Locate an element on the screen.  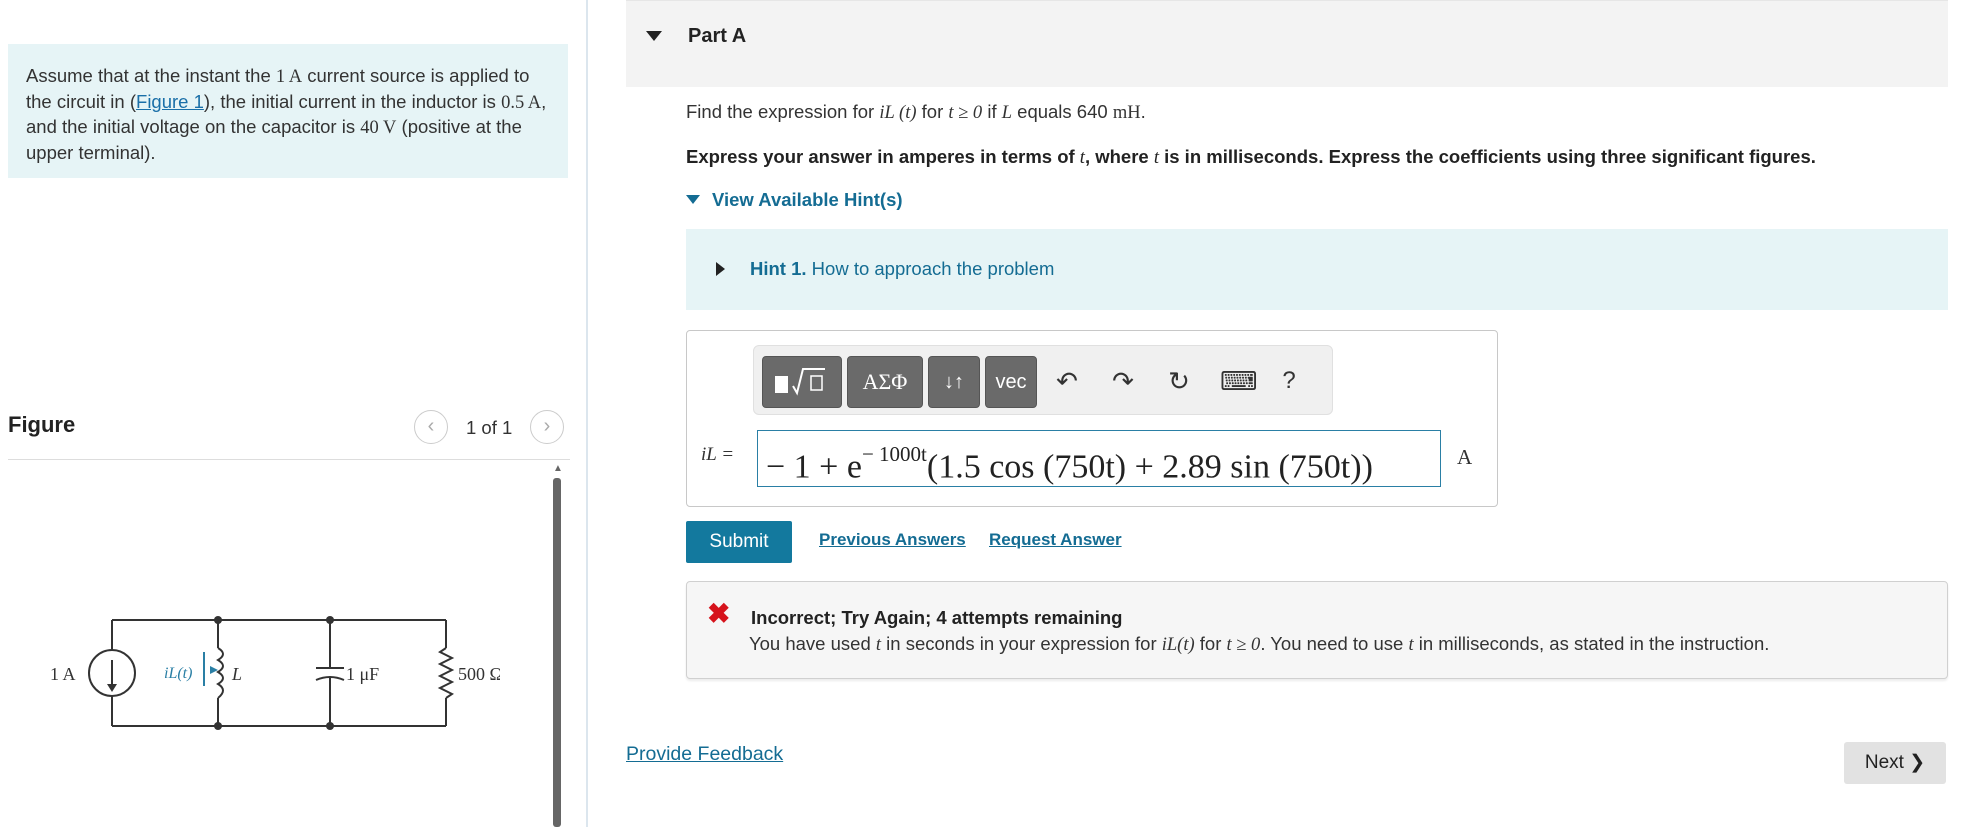
caret-right-icon is located at coordinates (720, 269).